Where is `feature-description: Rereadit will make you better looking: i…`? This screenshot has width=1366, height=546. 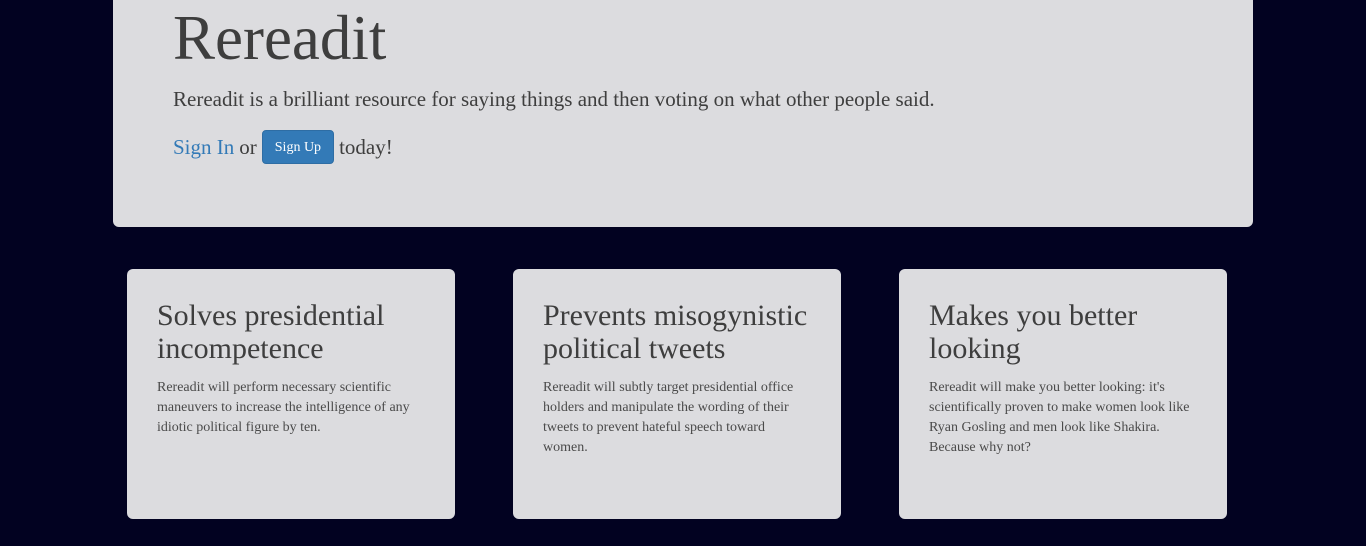 feature-description: Rereadit will make you better looking: i… is located at coordinates (1059, 417).